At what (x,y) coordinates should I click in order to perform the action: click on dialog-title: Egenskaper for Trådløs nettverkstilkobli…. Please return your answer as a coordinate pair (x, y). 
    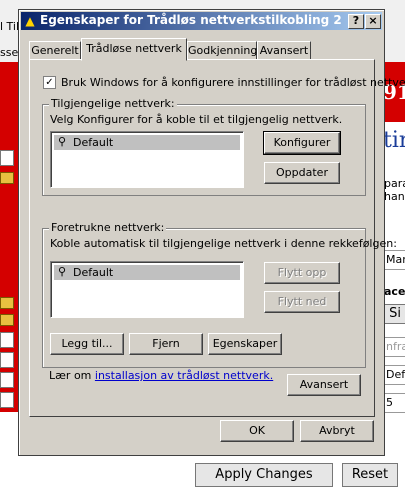
    Looking at the image, I should click on (191, 20).